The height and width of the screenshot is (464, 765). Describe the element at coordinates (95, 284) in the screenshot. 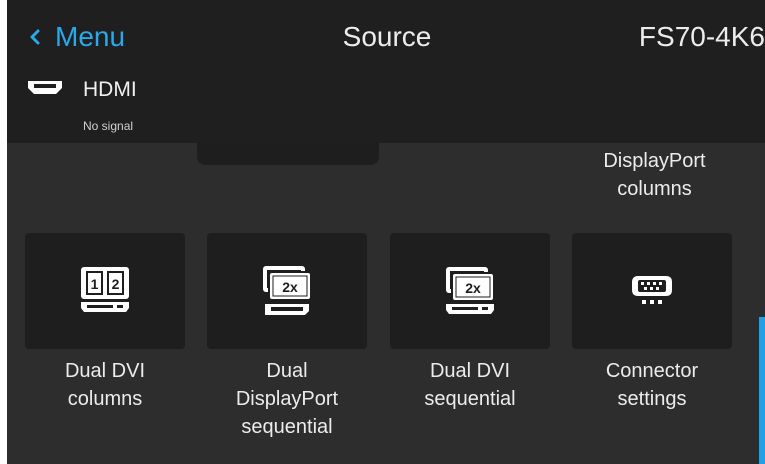

I see `svg-text: 1` at that location.